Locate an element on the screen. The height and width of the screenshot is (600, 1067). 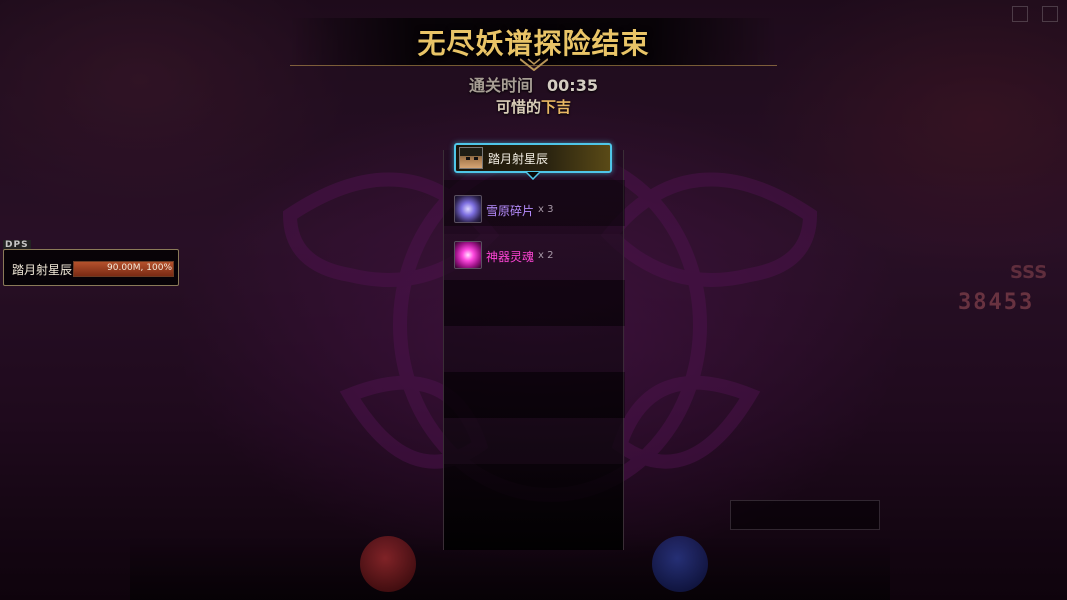
close-corner-icon is located at coordinates (1050, 14).